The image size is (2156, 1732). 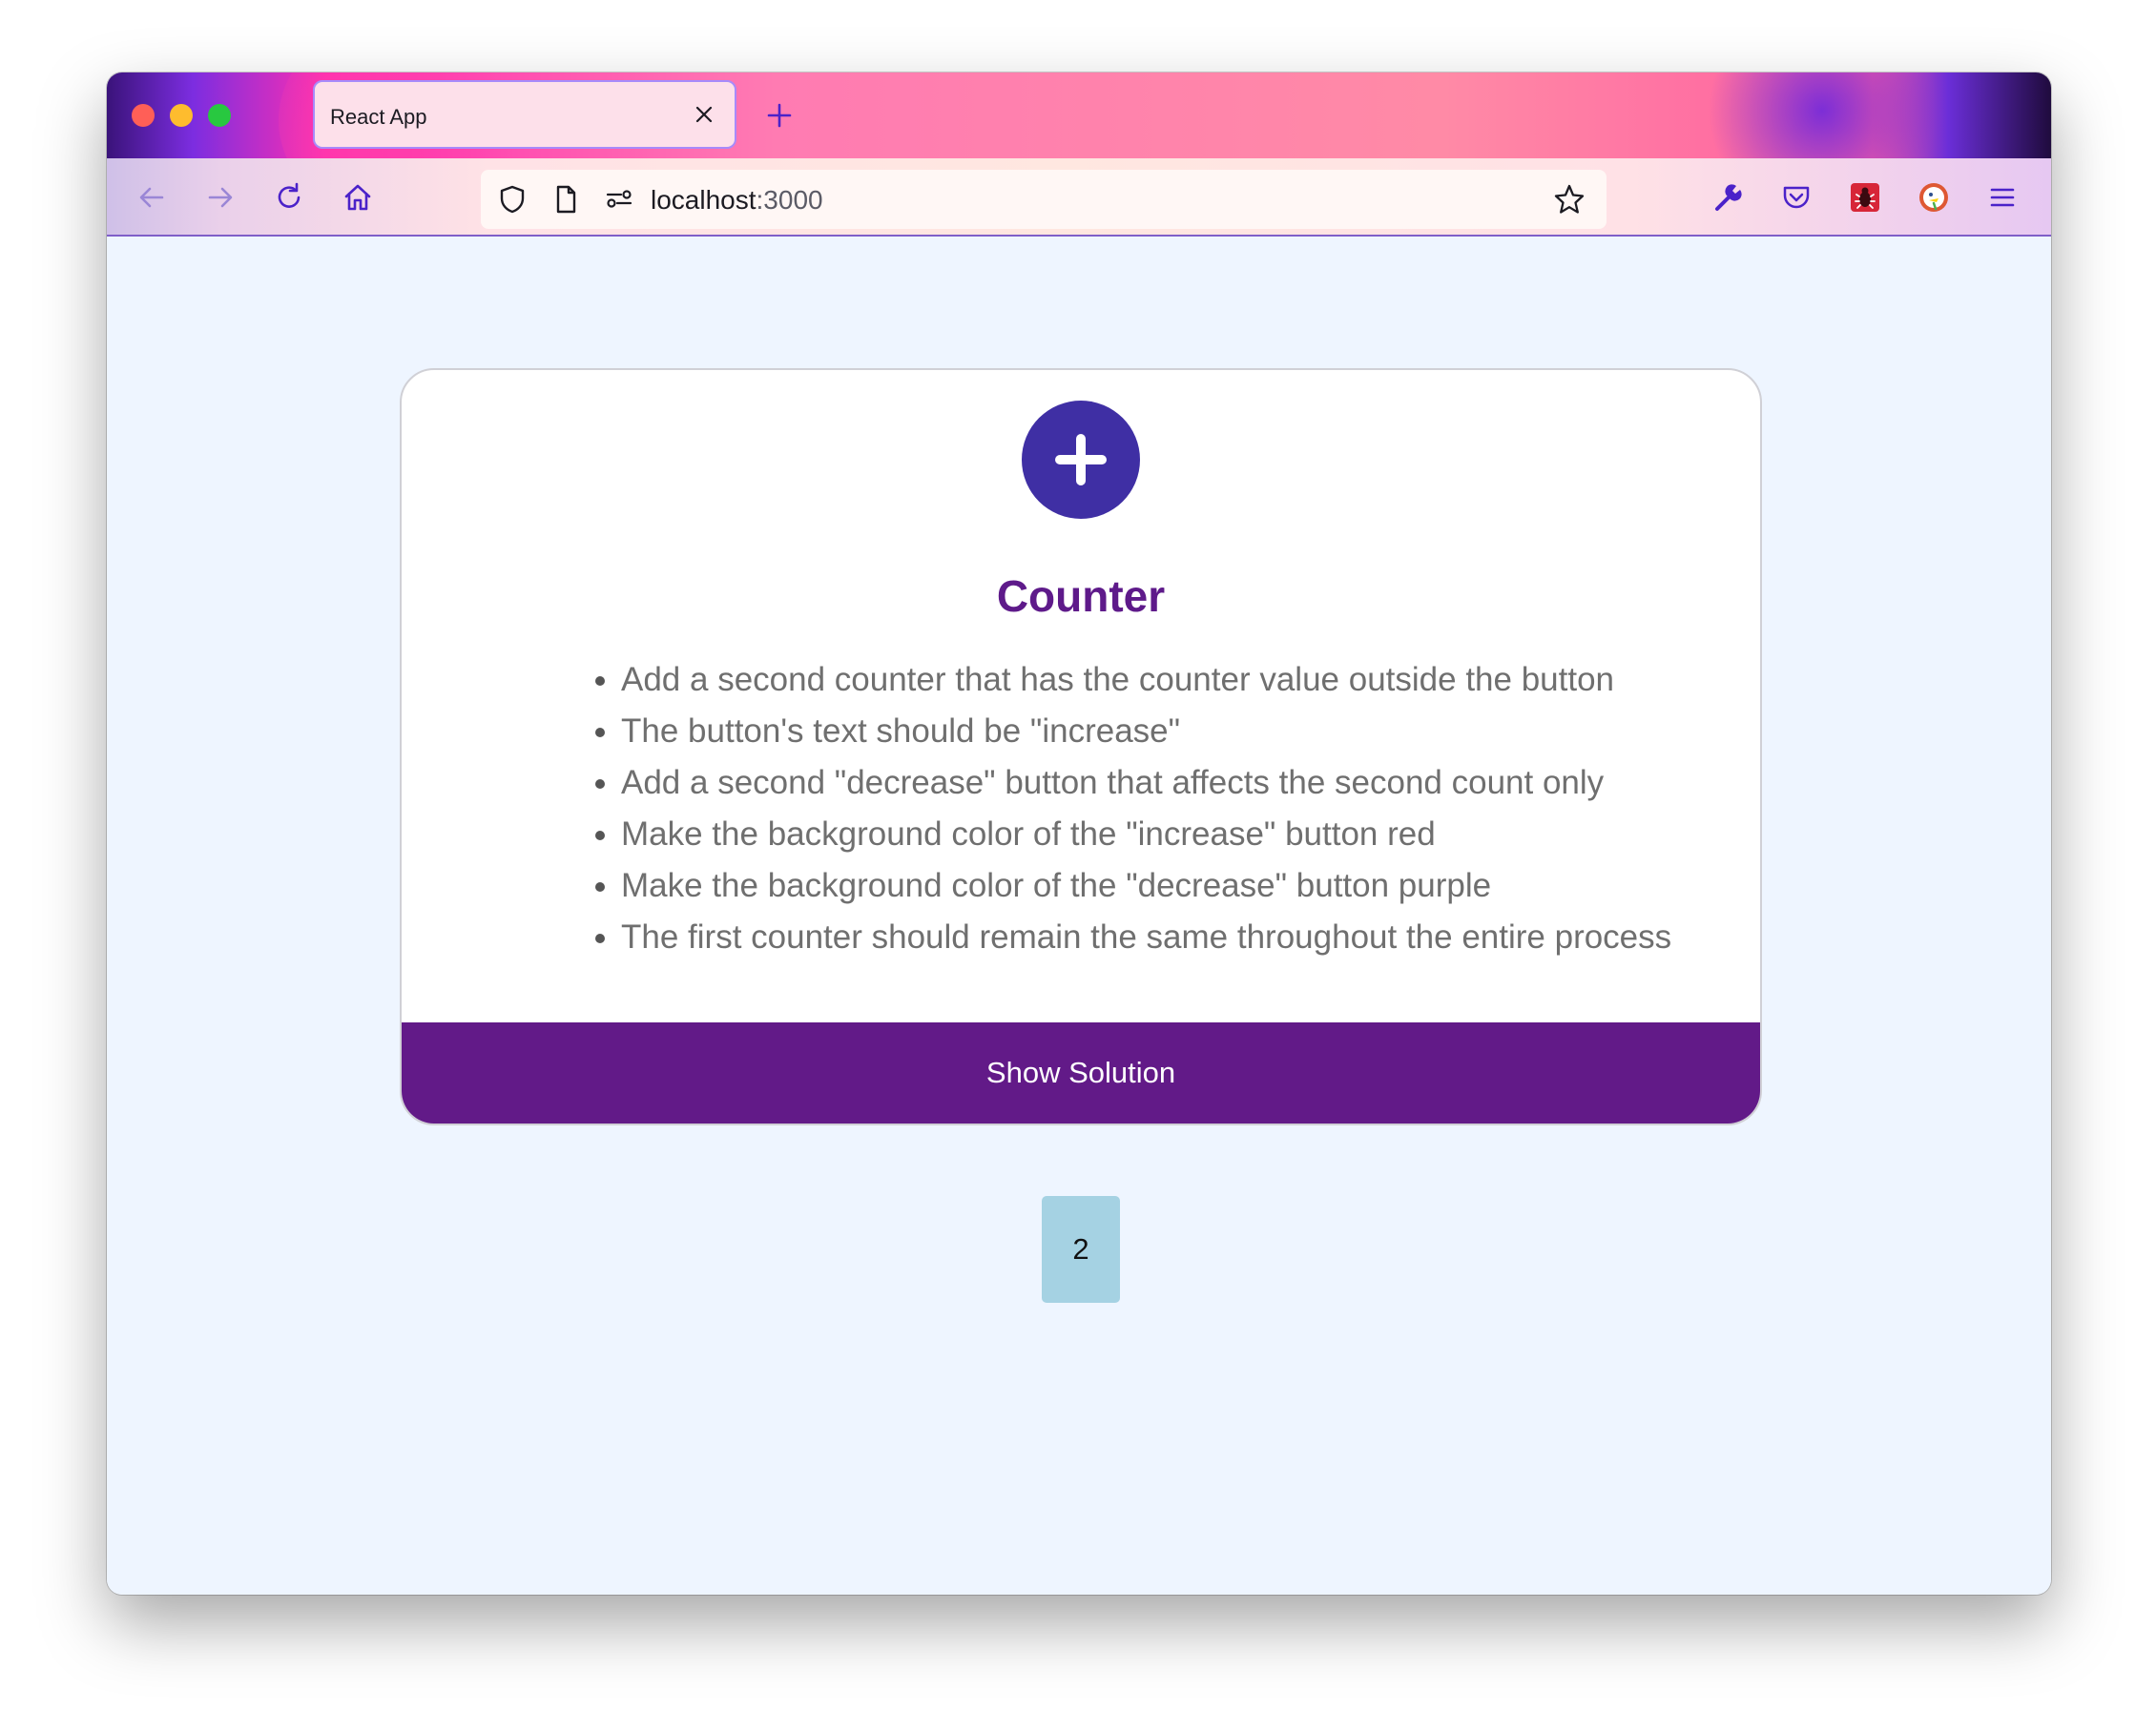 What do you see at coordinates (152, 197) in the screenshot?
I see `back-icon` at bounding box center [152, 197].